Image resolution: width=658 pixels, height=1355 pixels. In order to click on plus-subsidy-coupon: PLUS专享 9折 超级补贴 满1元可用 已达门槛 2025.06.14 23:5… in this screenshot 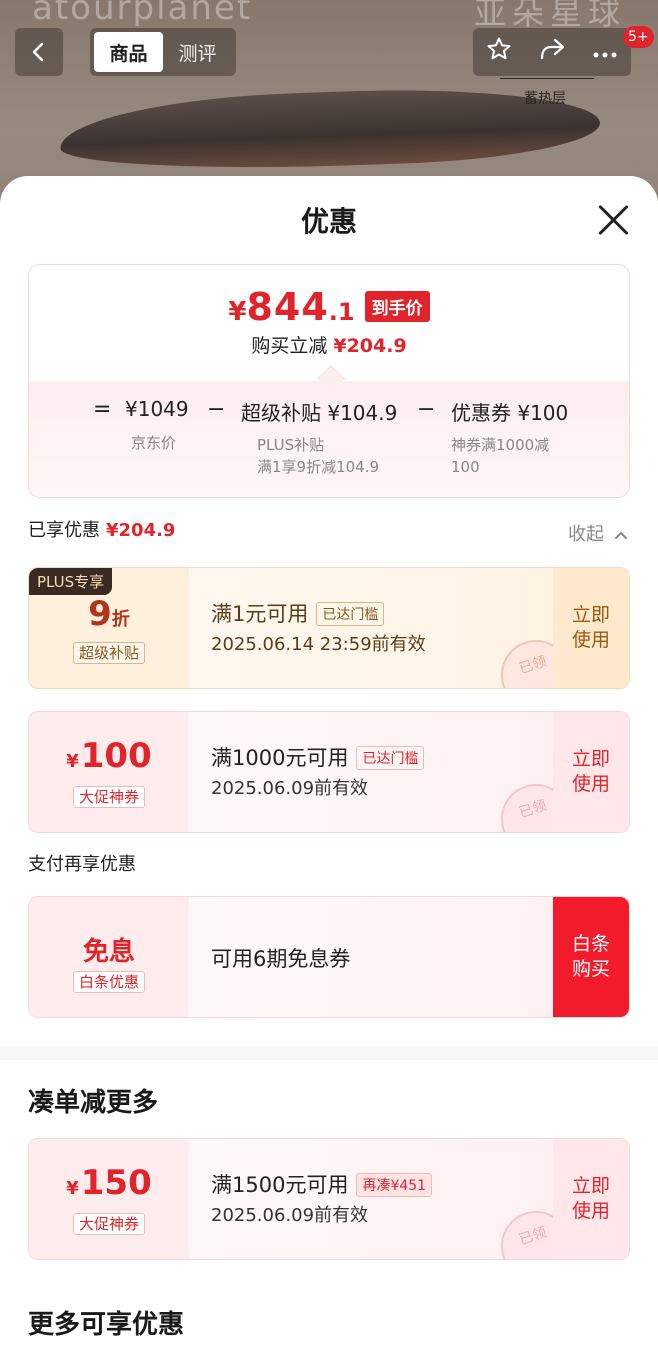, I will do `click(329, 628)`.